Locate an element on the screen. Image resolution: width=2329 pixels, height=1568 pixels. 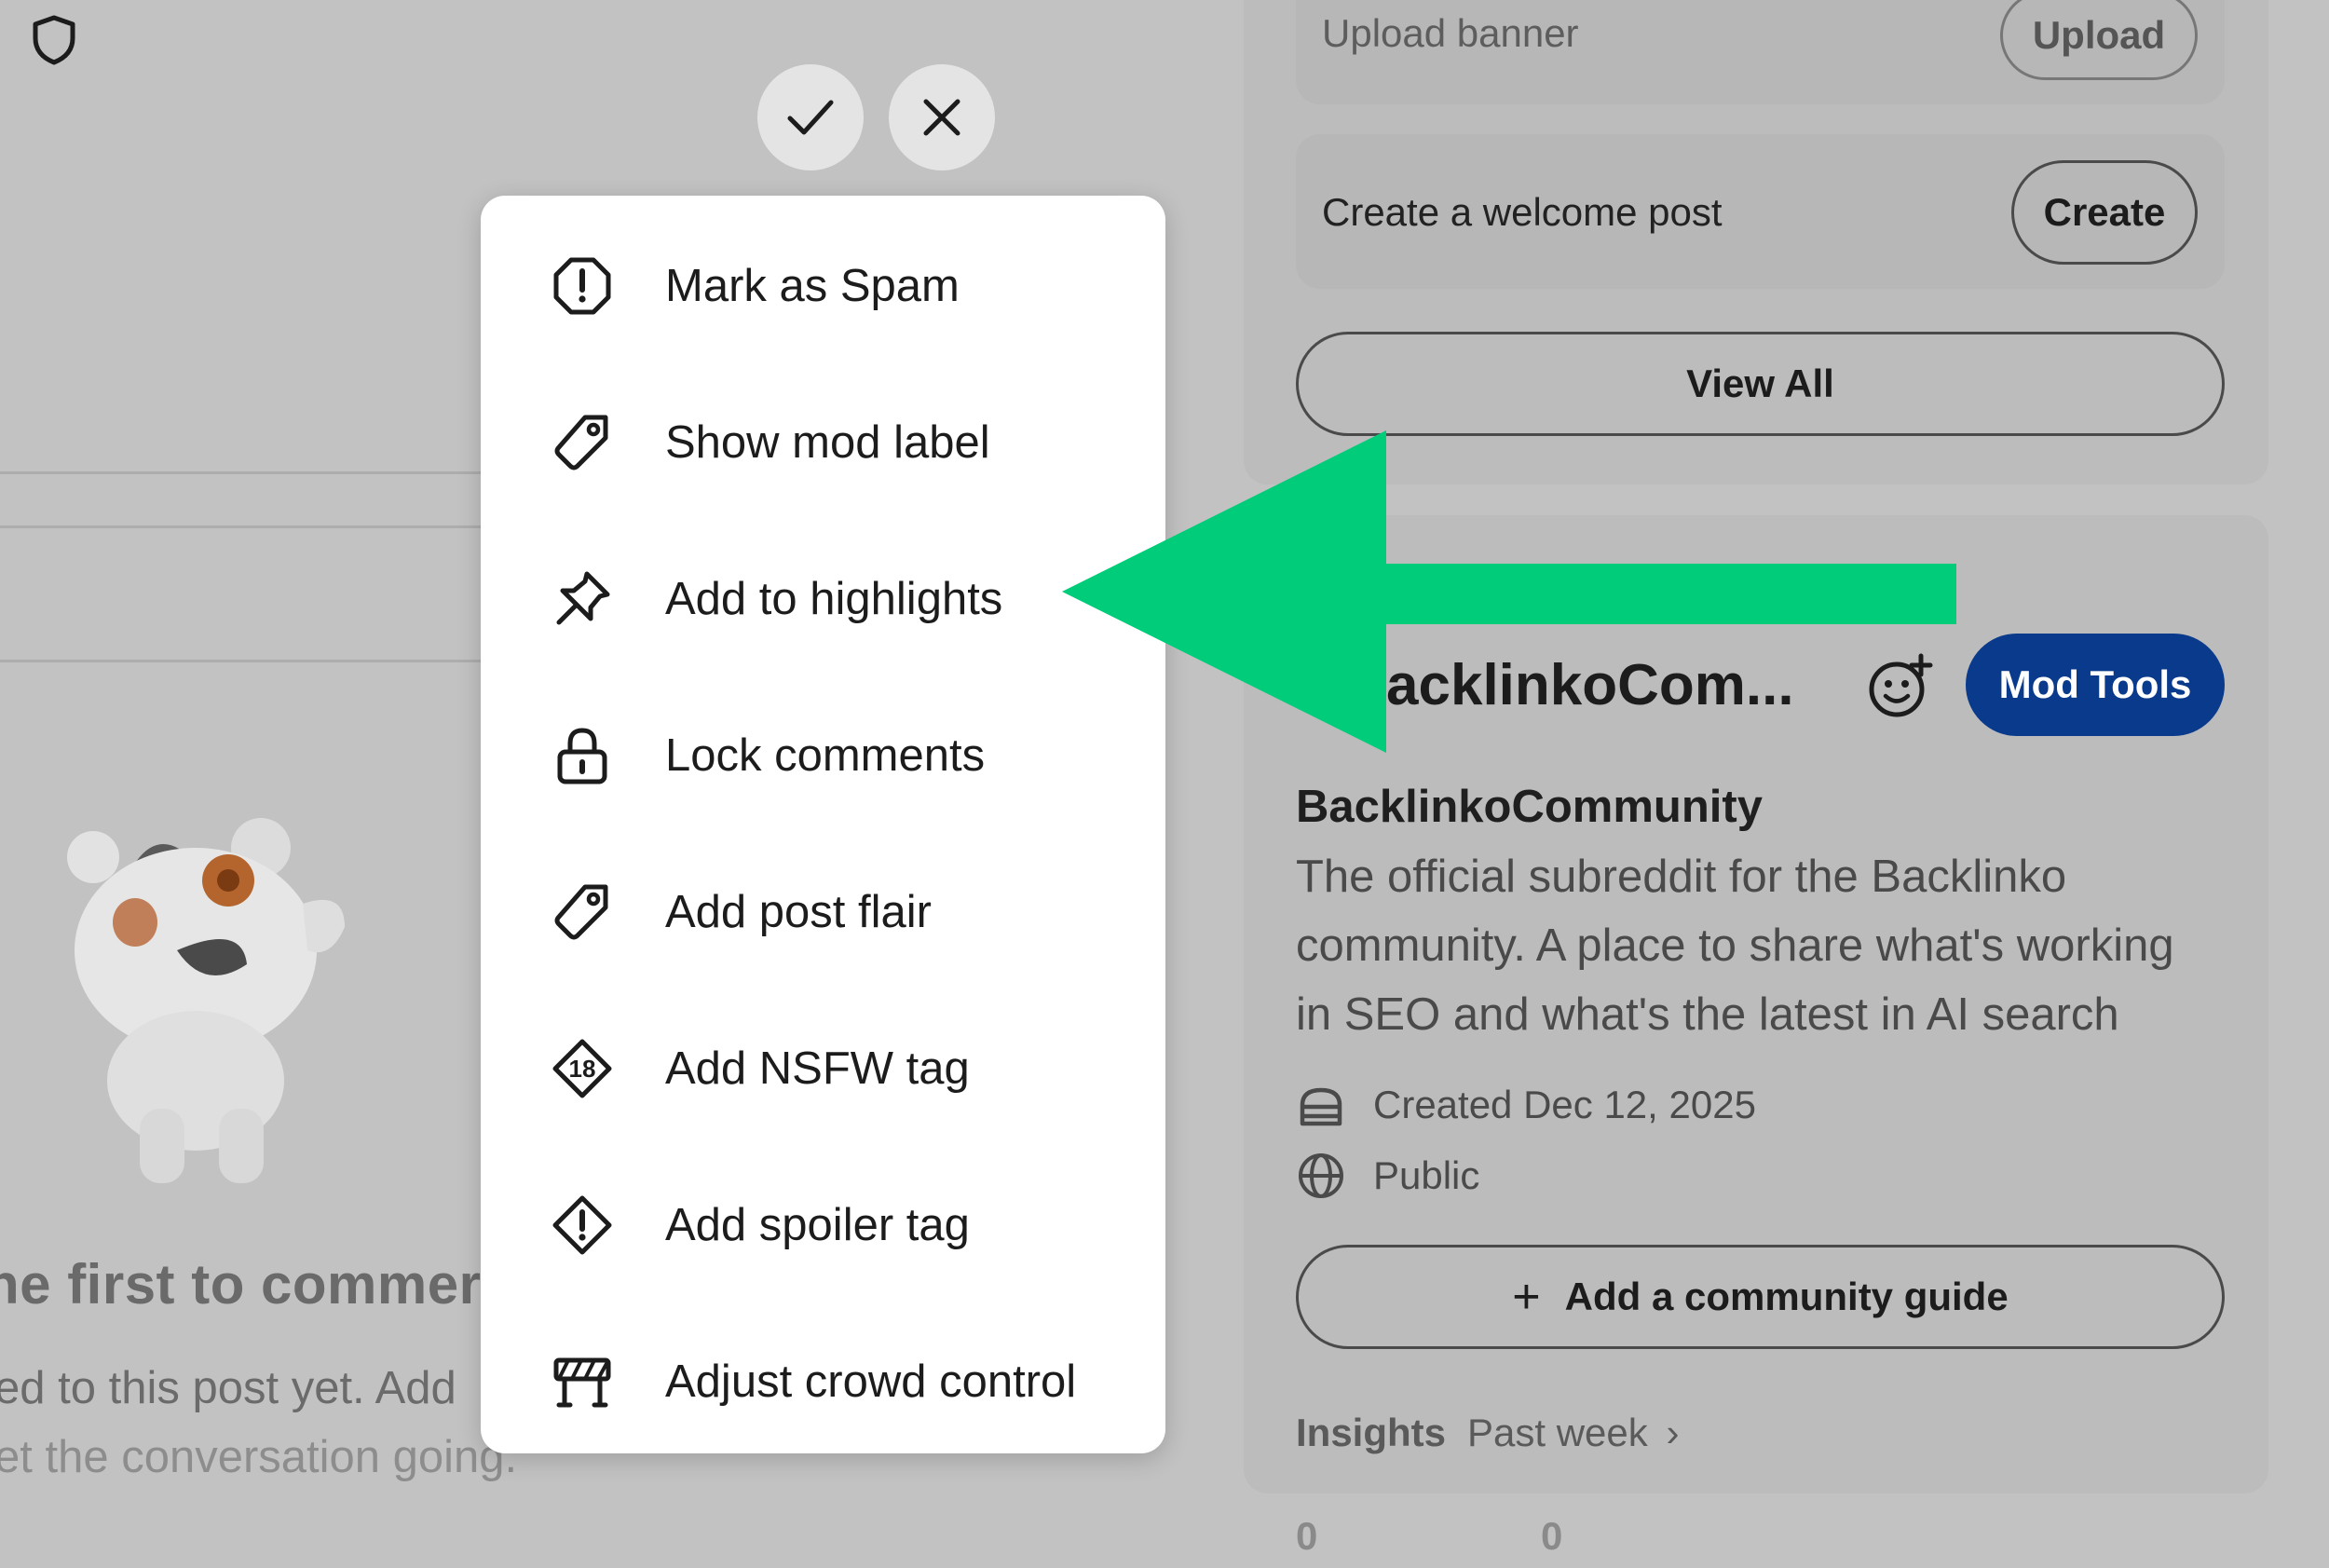
menu-item-adjust-crowd-control: Adjust crowd control is located at coordinates (823, 1382).